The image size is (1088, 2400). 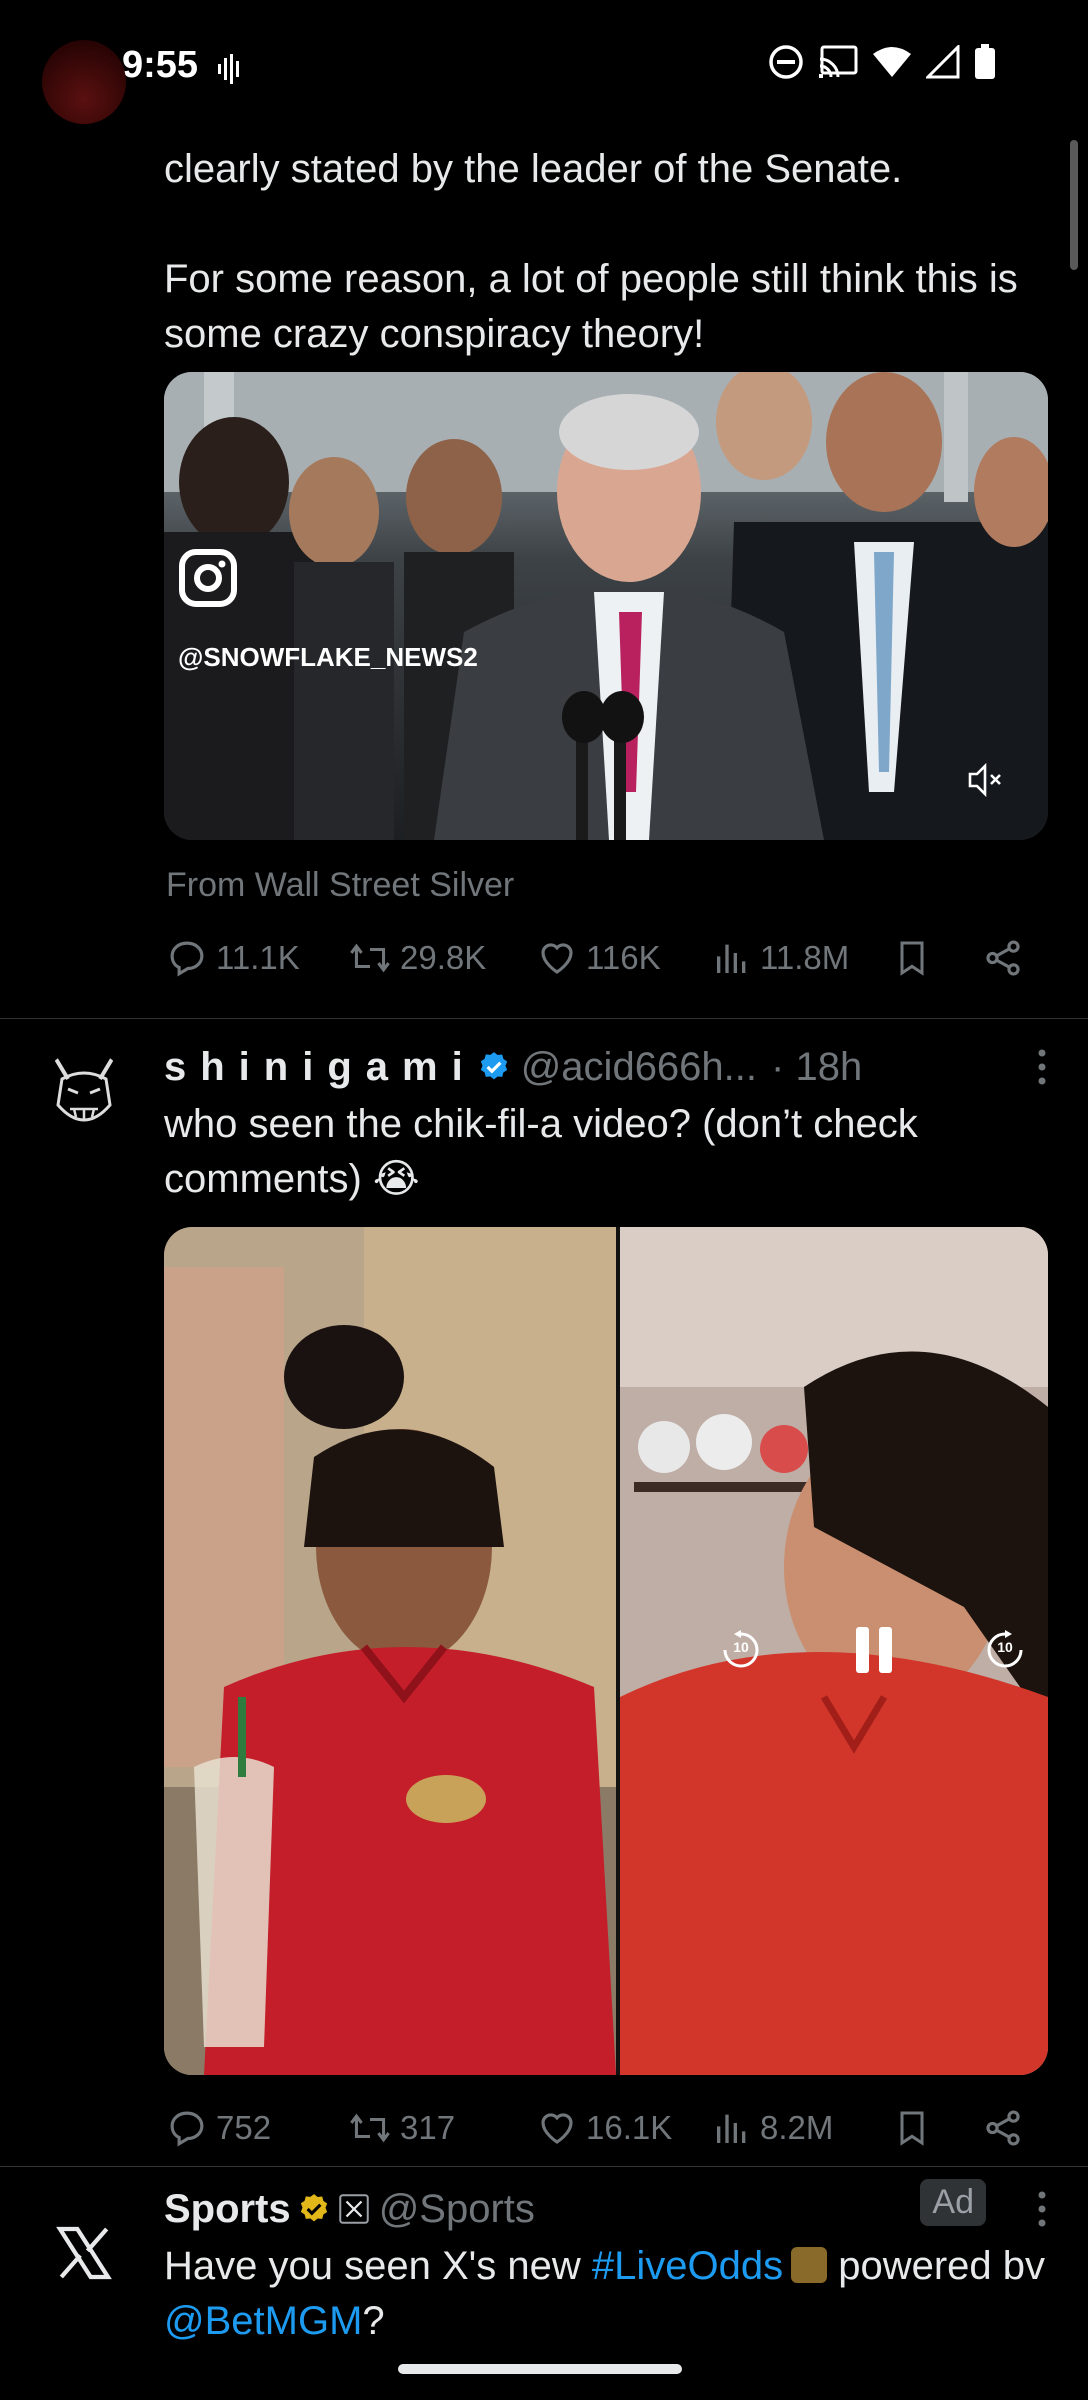 What do you see at coordinates (606, 2209) in the screenshot?
I see `tweet-header: Sports @Sports Ad` at bounding box center [606, 2209].